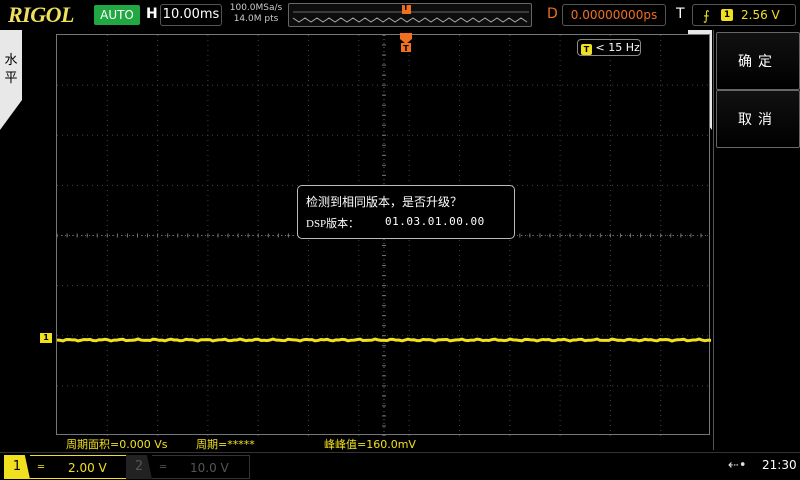 The image size is (800, 480). Describe the element at coordinates (779, 465) in the screenshot. I see `clock: 21:30` at that location.